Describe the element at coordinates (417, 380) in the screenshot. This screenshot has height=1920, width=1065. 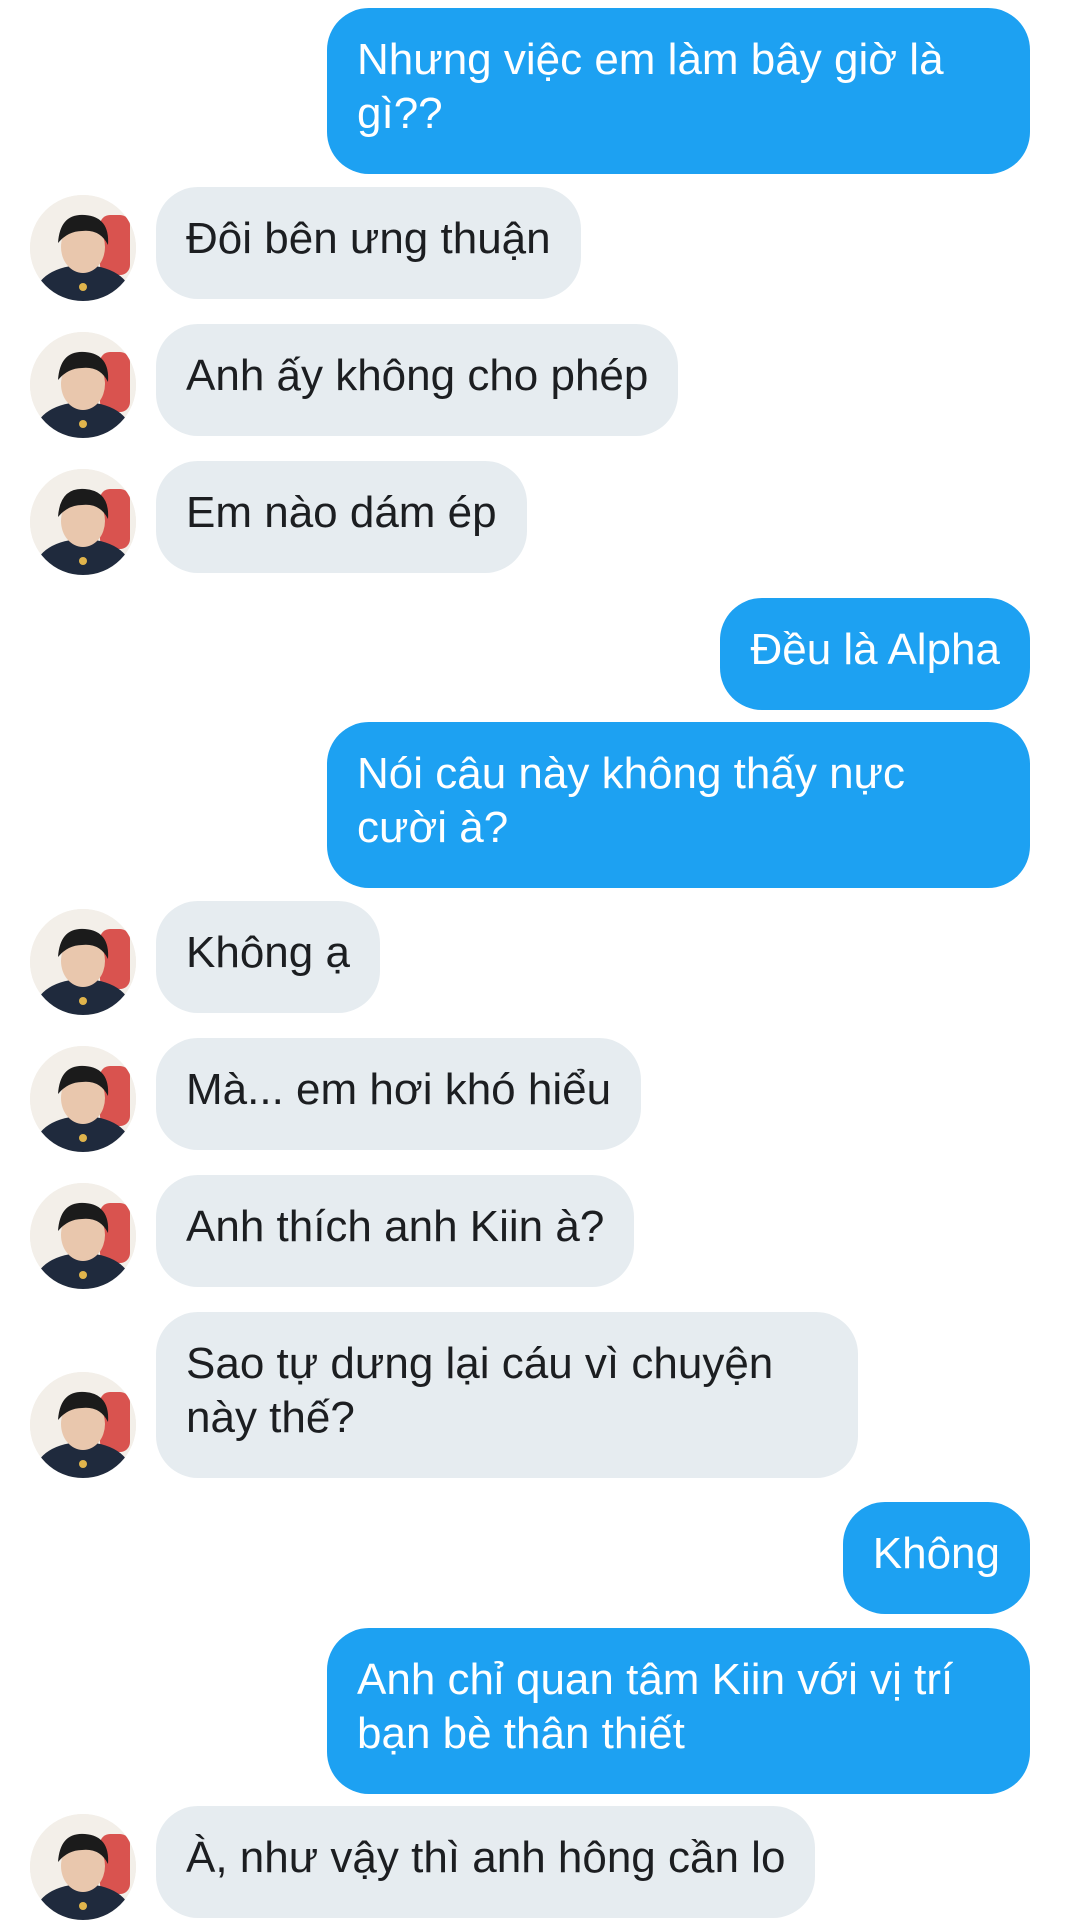
I see `incoming-message-bubble: Anh ấy không cho phép` at that location.